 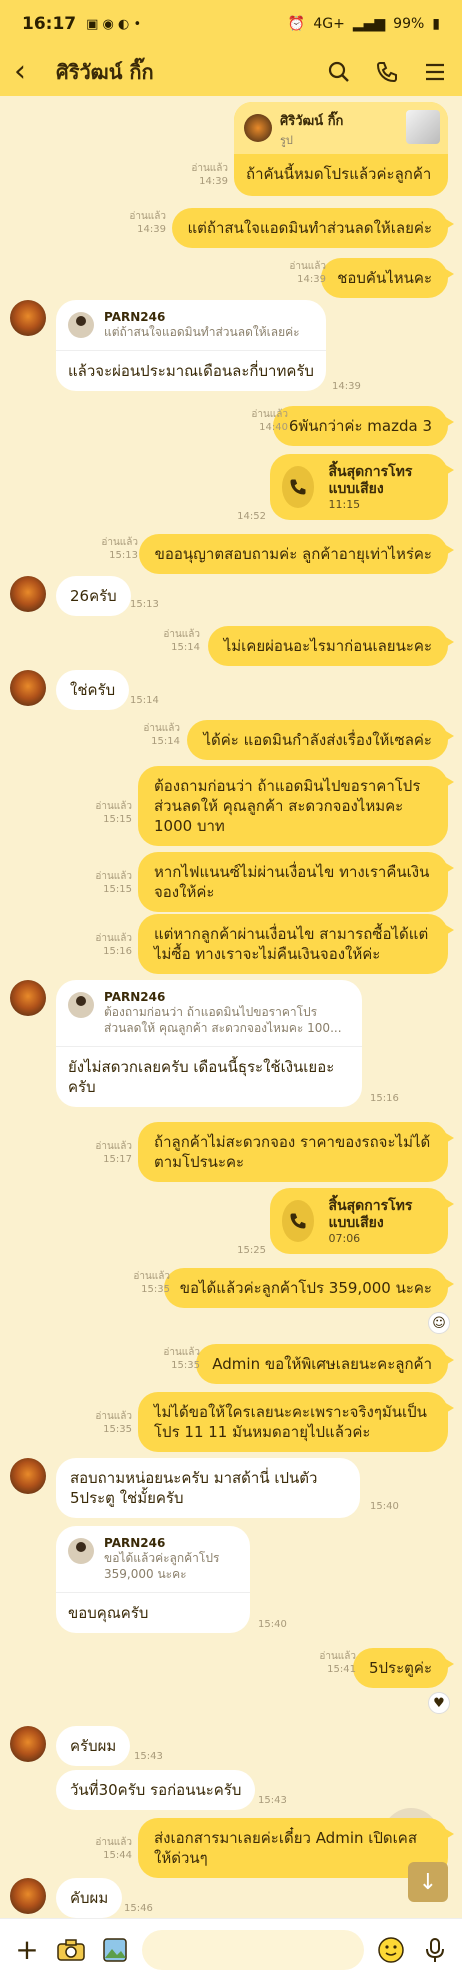 I want to click on outgoing-message: 5ประตูค่ะ, so click(x=403, y=1668).